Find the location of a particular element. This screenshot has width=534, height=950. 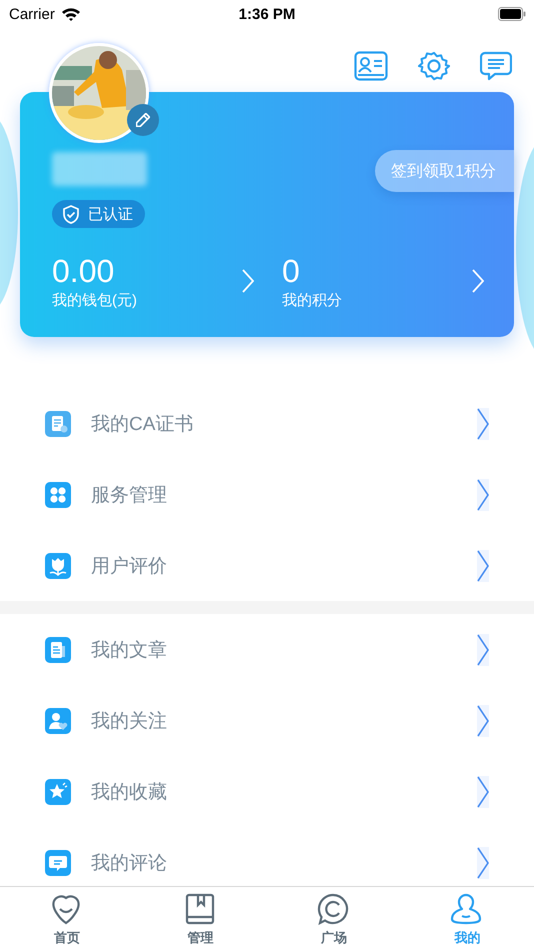

chat-bubble-icon is located at coordinates (333, 909).